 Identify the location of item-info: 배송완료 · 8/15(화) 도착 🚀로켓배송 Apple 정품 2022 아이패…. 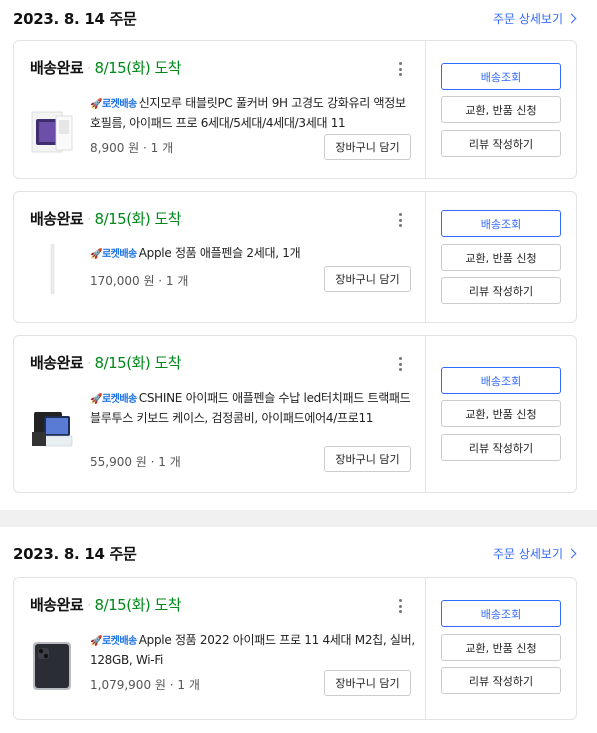
(220, 648).